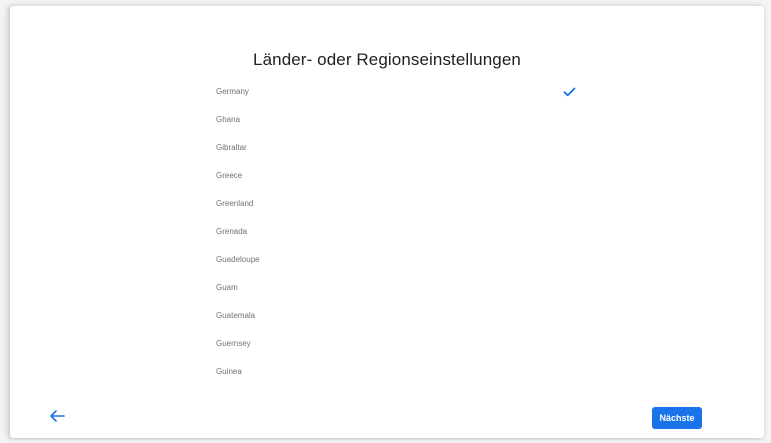  Describe the element at coordinates (395, 176) in the screenshot. I see `region-list-item: Greece` at that location.